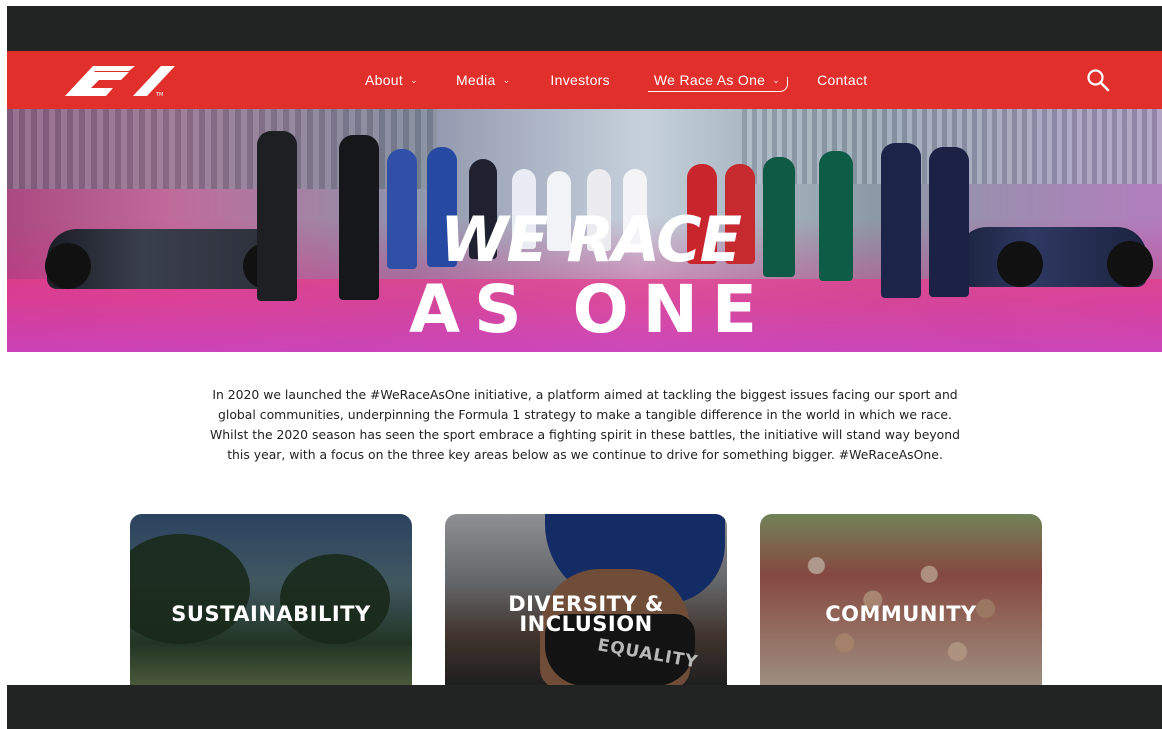 The height and width of the screenshot is (729, 1162). Describe the element at coordinates (159, 94) in the screenshot. I see `svg-text: TM` at that location.